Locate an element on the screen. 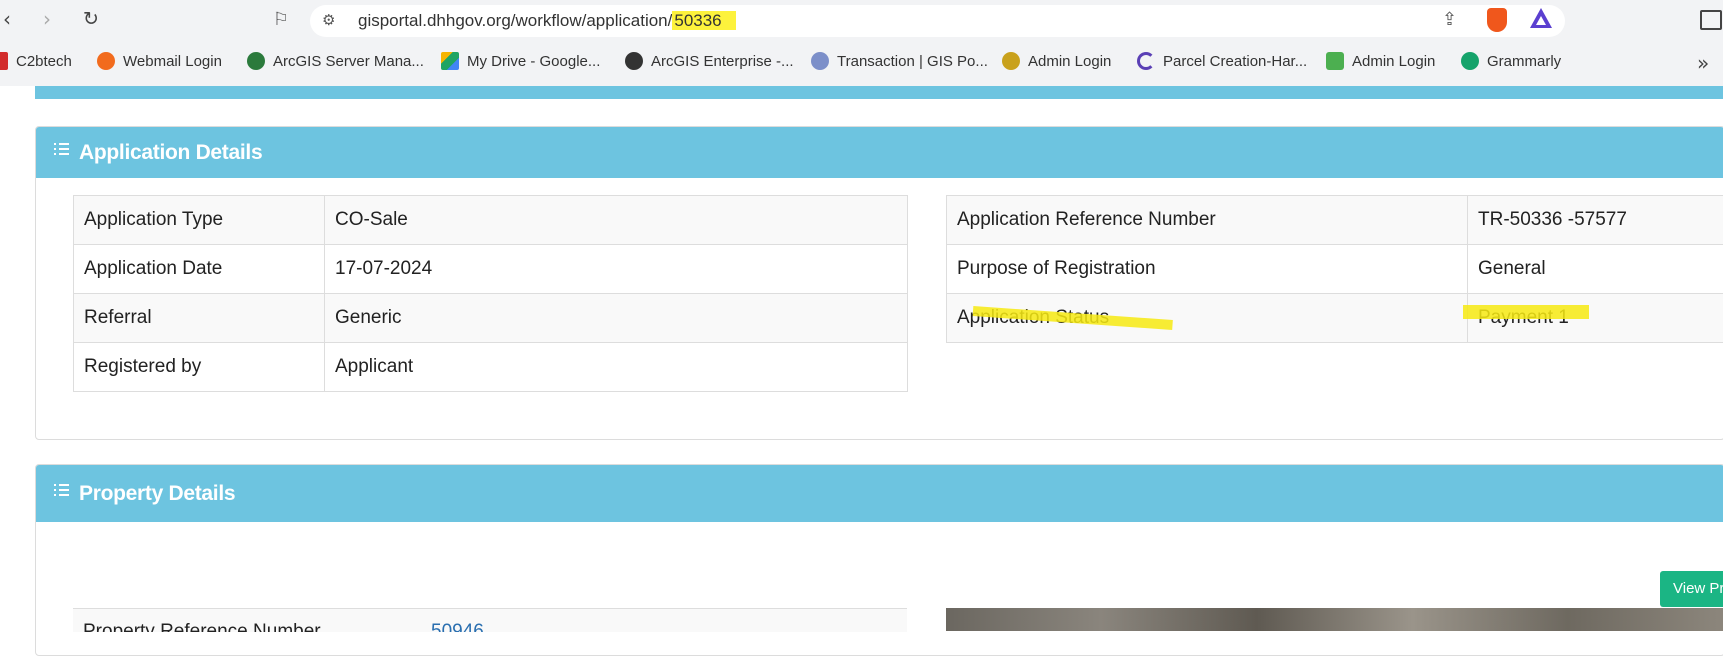 The height and width of the screenshot is (656, 1723). google-drive-icon is located at coordinates (450, 61).